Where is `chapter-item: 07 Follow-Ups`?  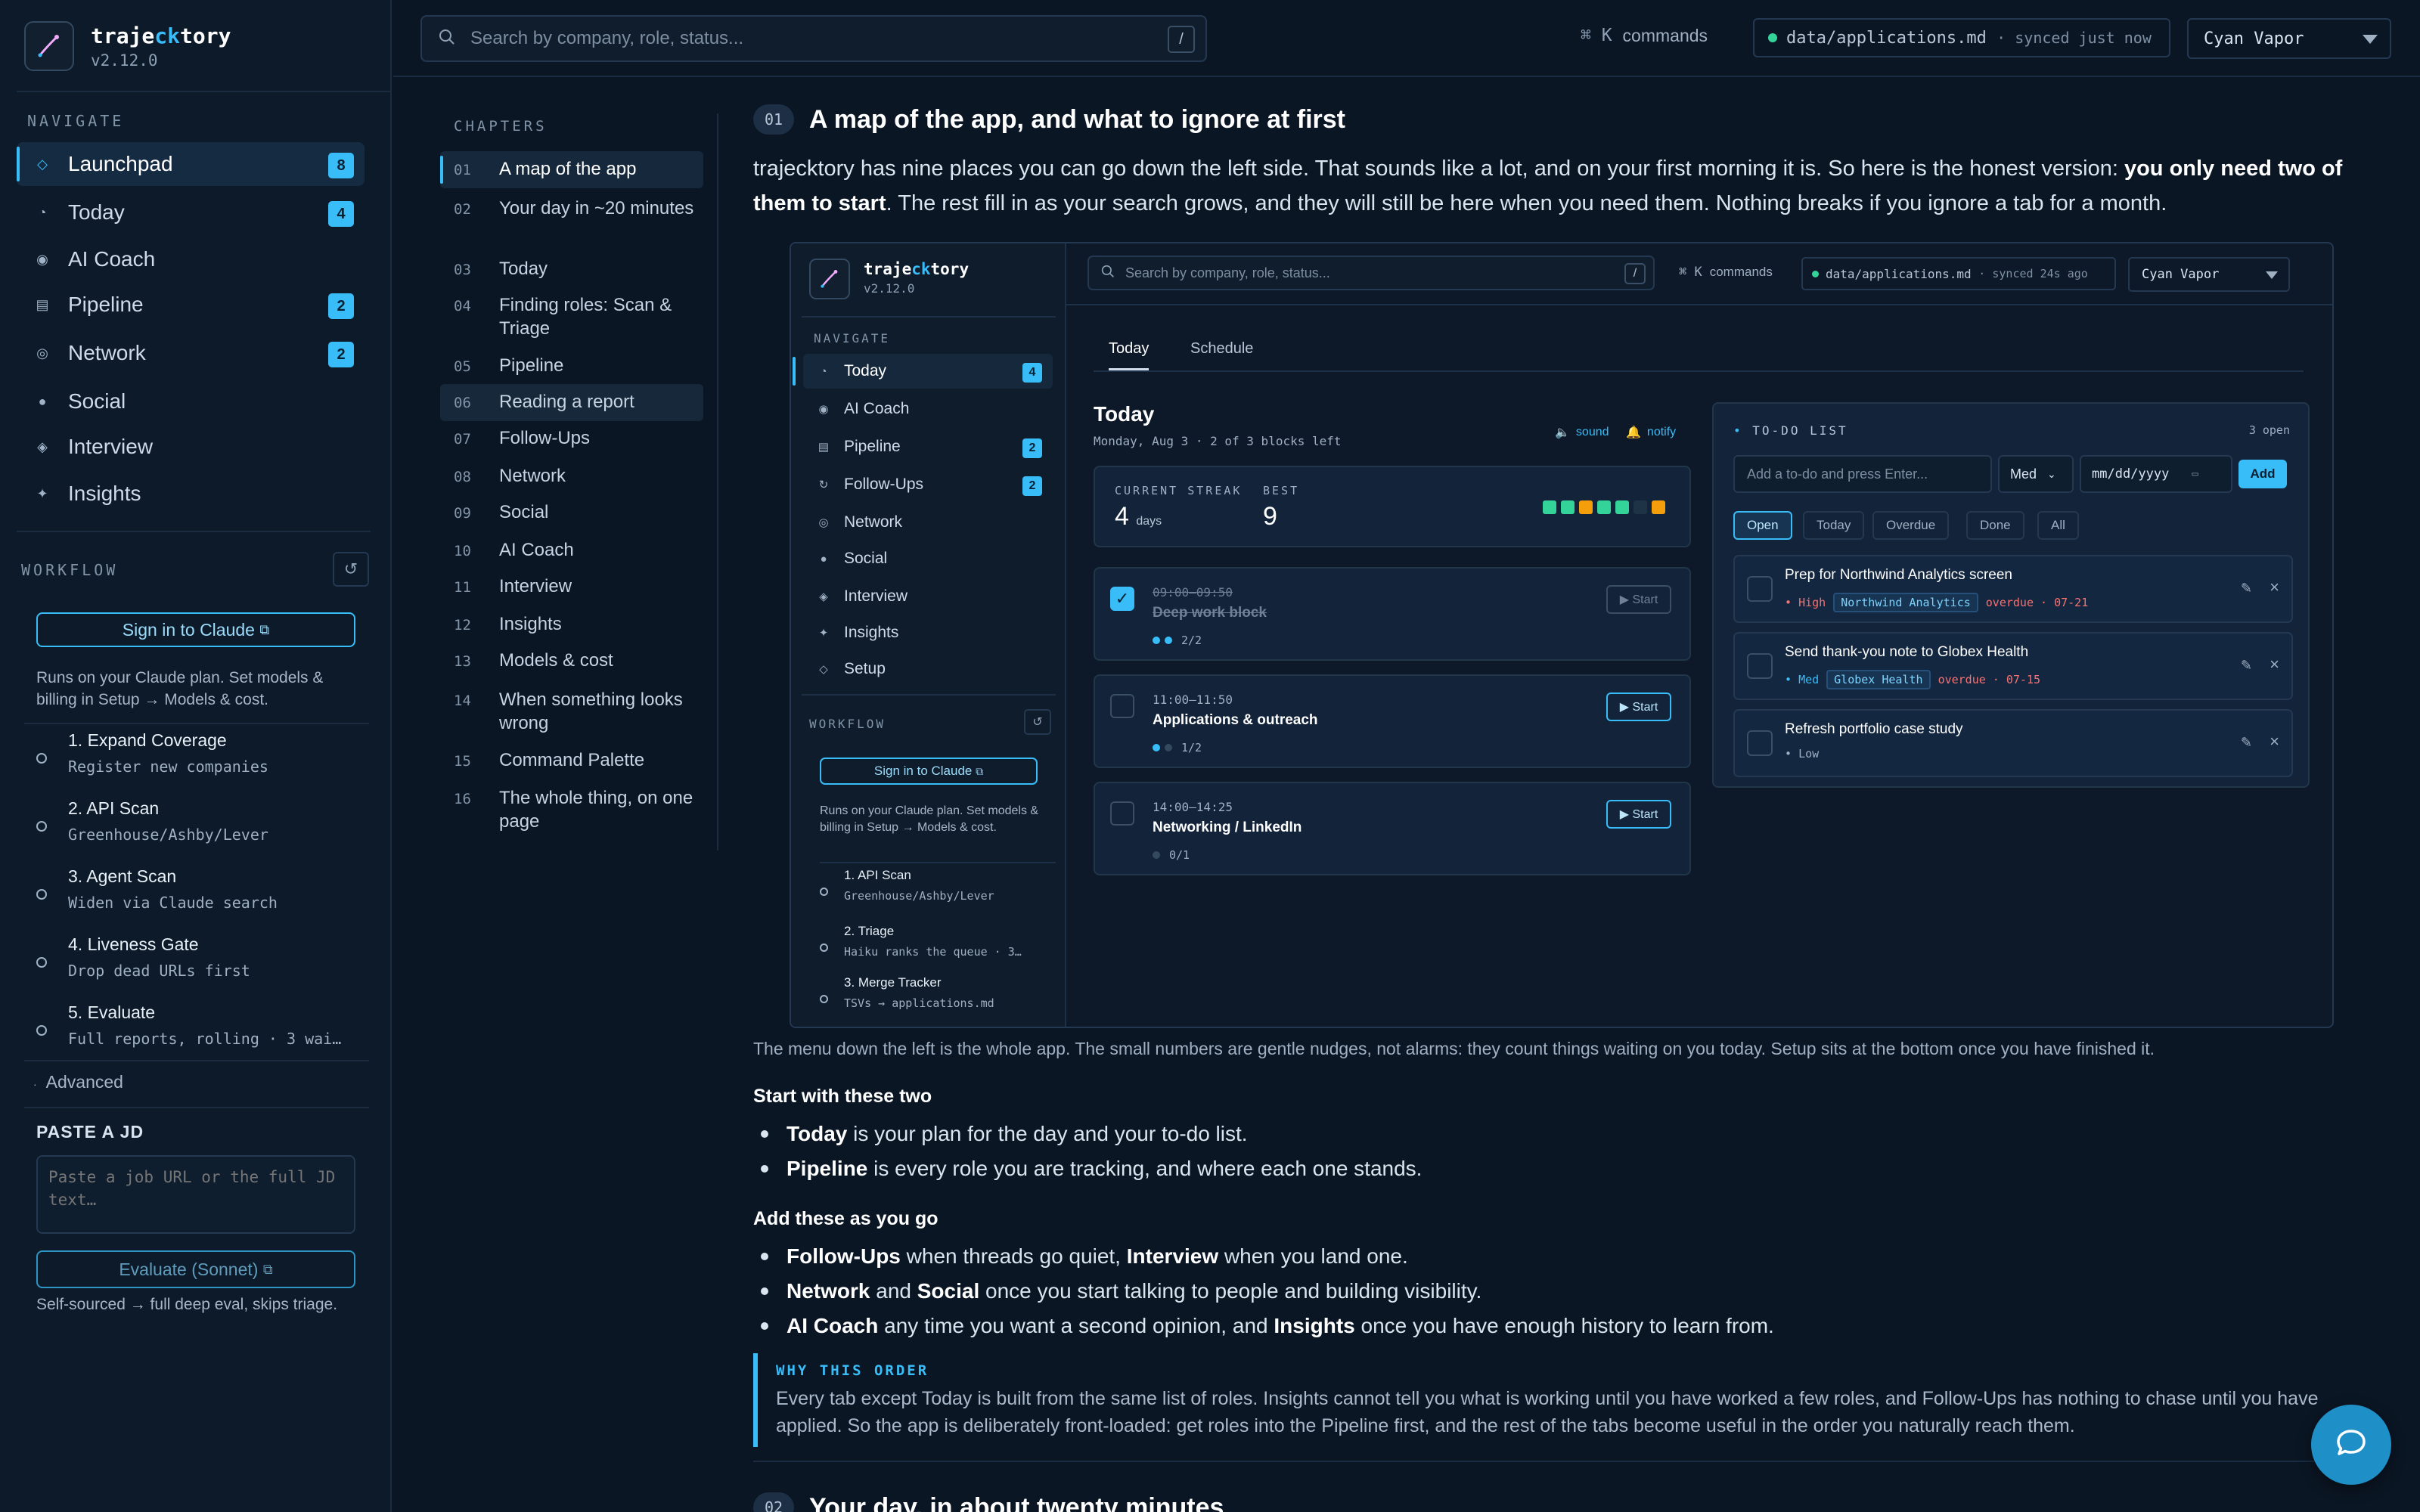 chapter-item: 07 Follow-Ups is located at coordinates (571, 439).